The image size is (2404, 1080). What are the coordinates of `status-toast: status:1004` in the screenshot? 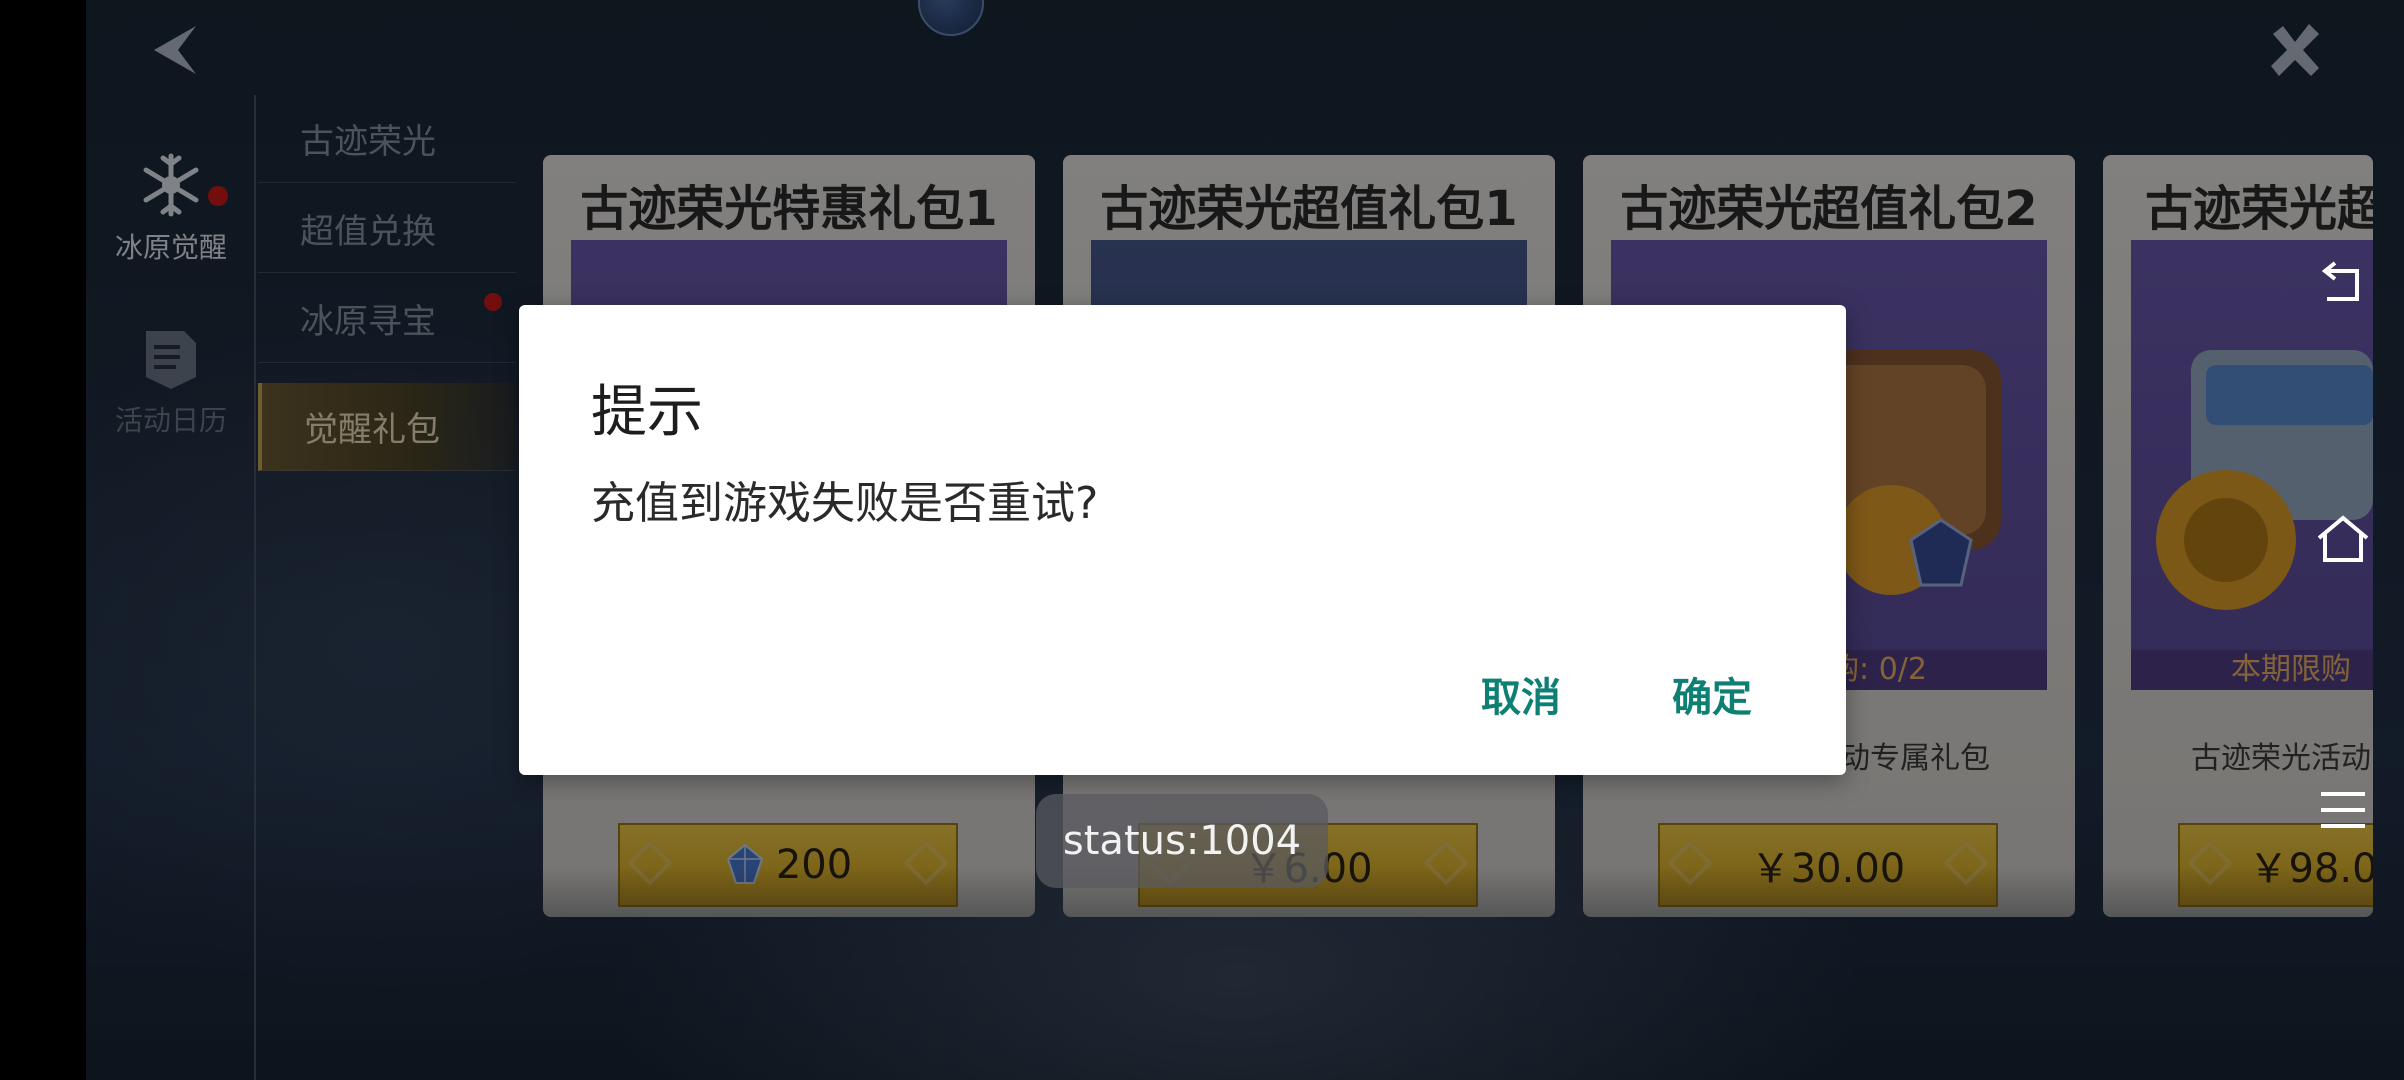 It's located at (1182, 841).